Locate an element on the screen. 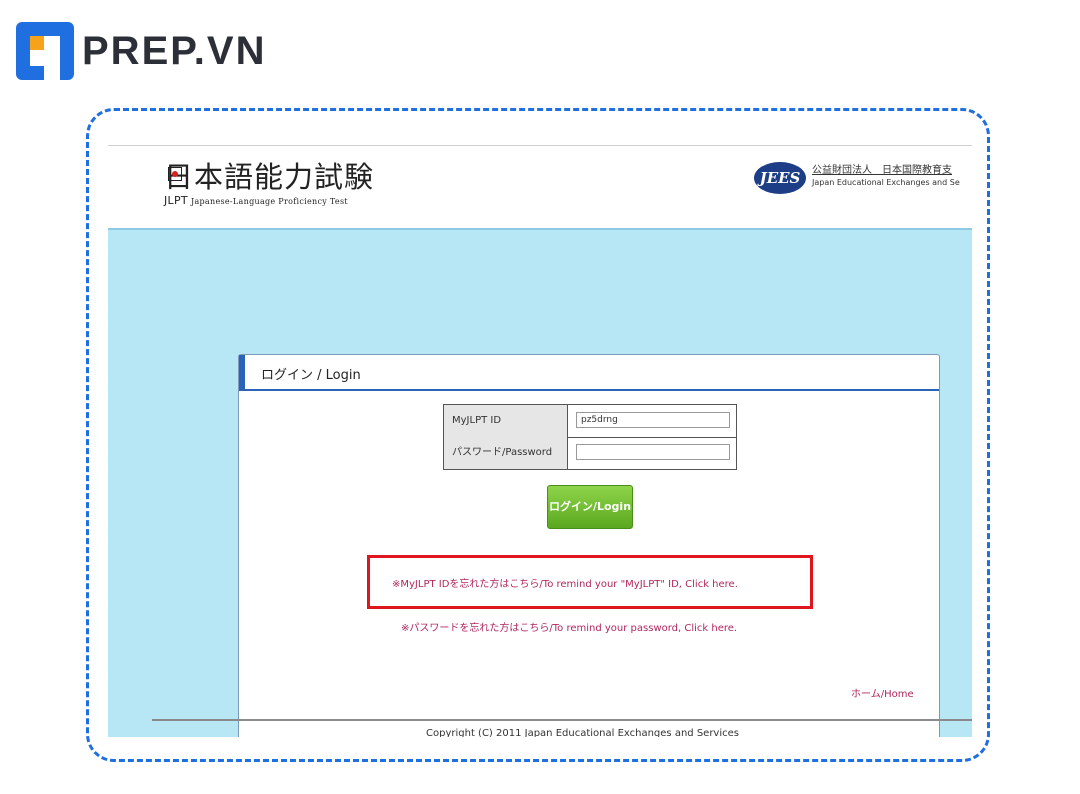  flag-icon is located at coordinates (175, 174).